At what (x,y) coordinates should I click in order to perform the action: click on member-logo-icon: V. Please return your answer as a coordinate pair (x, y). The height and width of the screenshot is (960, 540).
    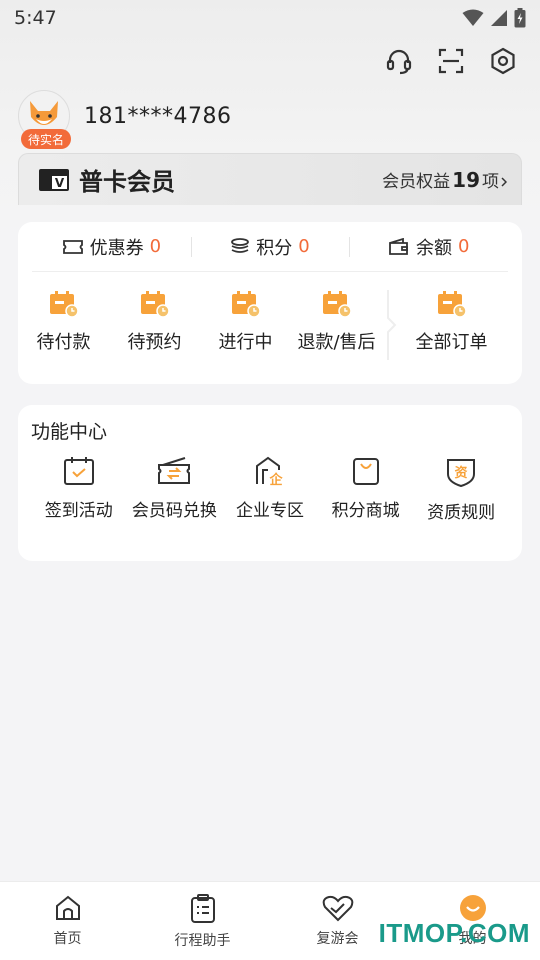
    Looking at the image, I should click on (54, 179).